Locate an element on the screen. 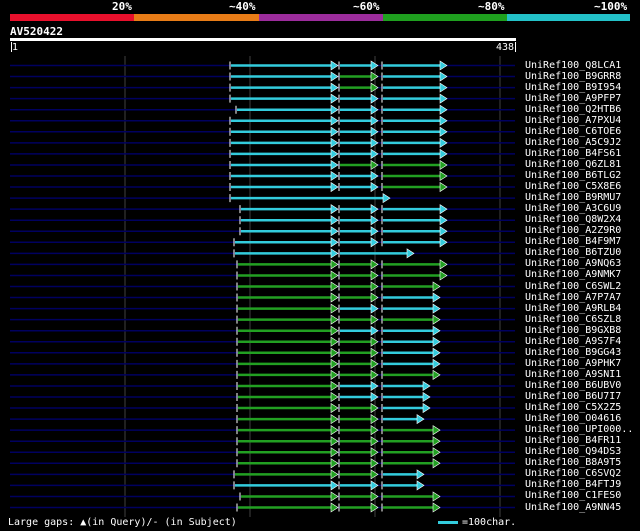  hit-label: UniRef100_C1FES0 is located at coordinates (573, 495).